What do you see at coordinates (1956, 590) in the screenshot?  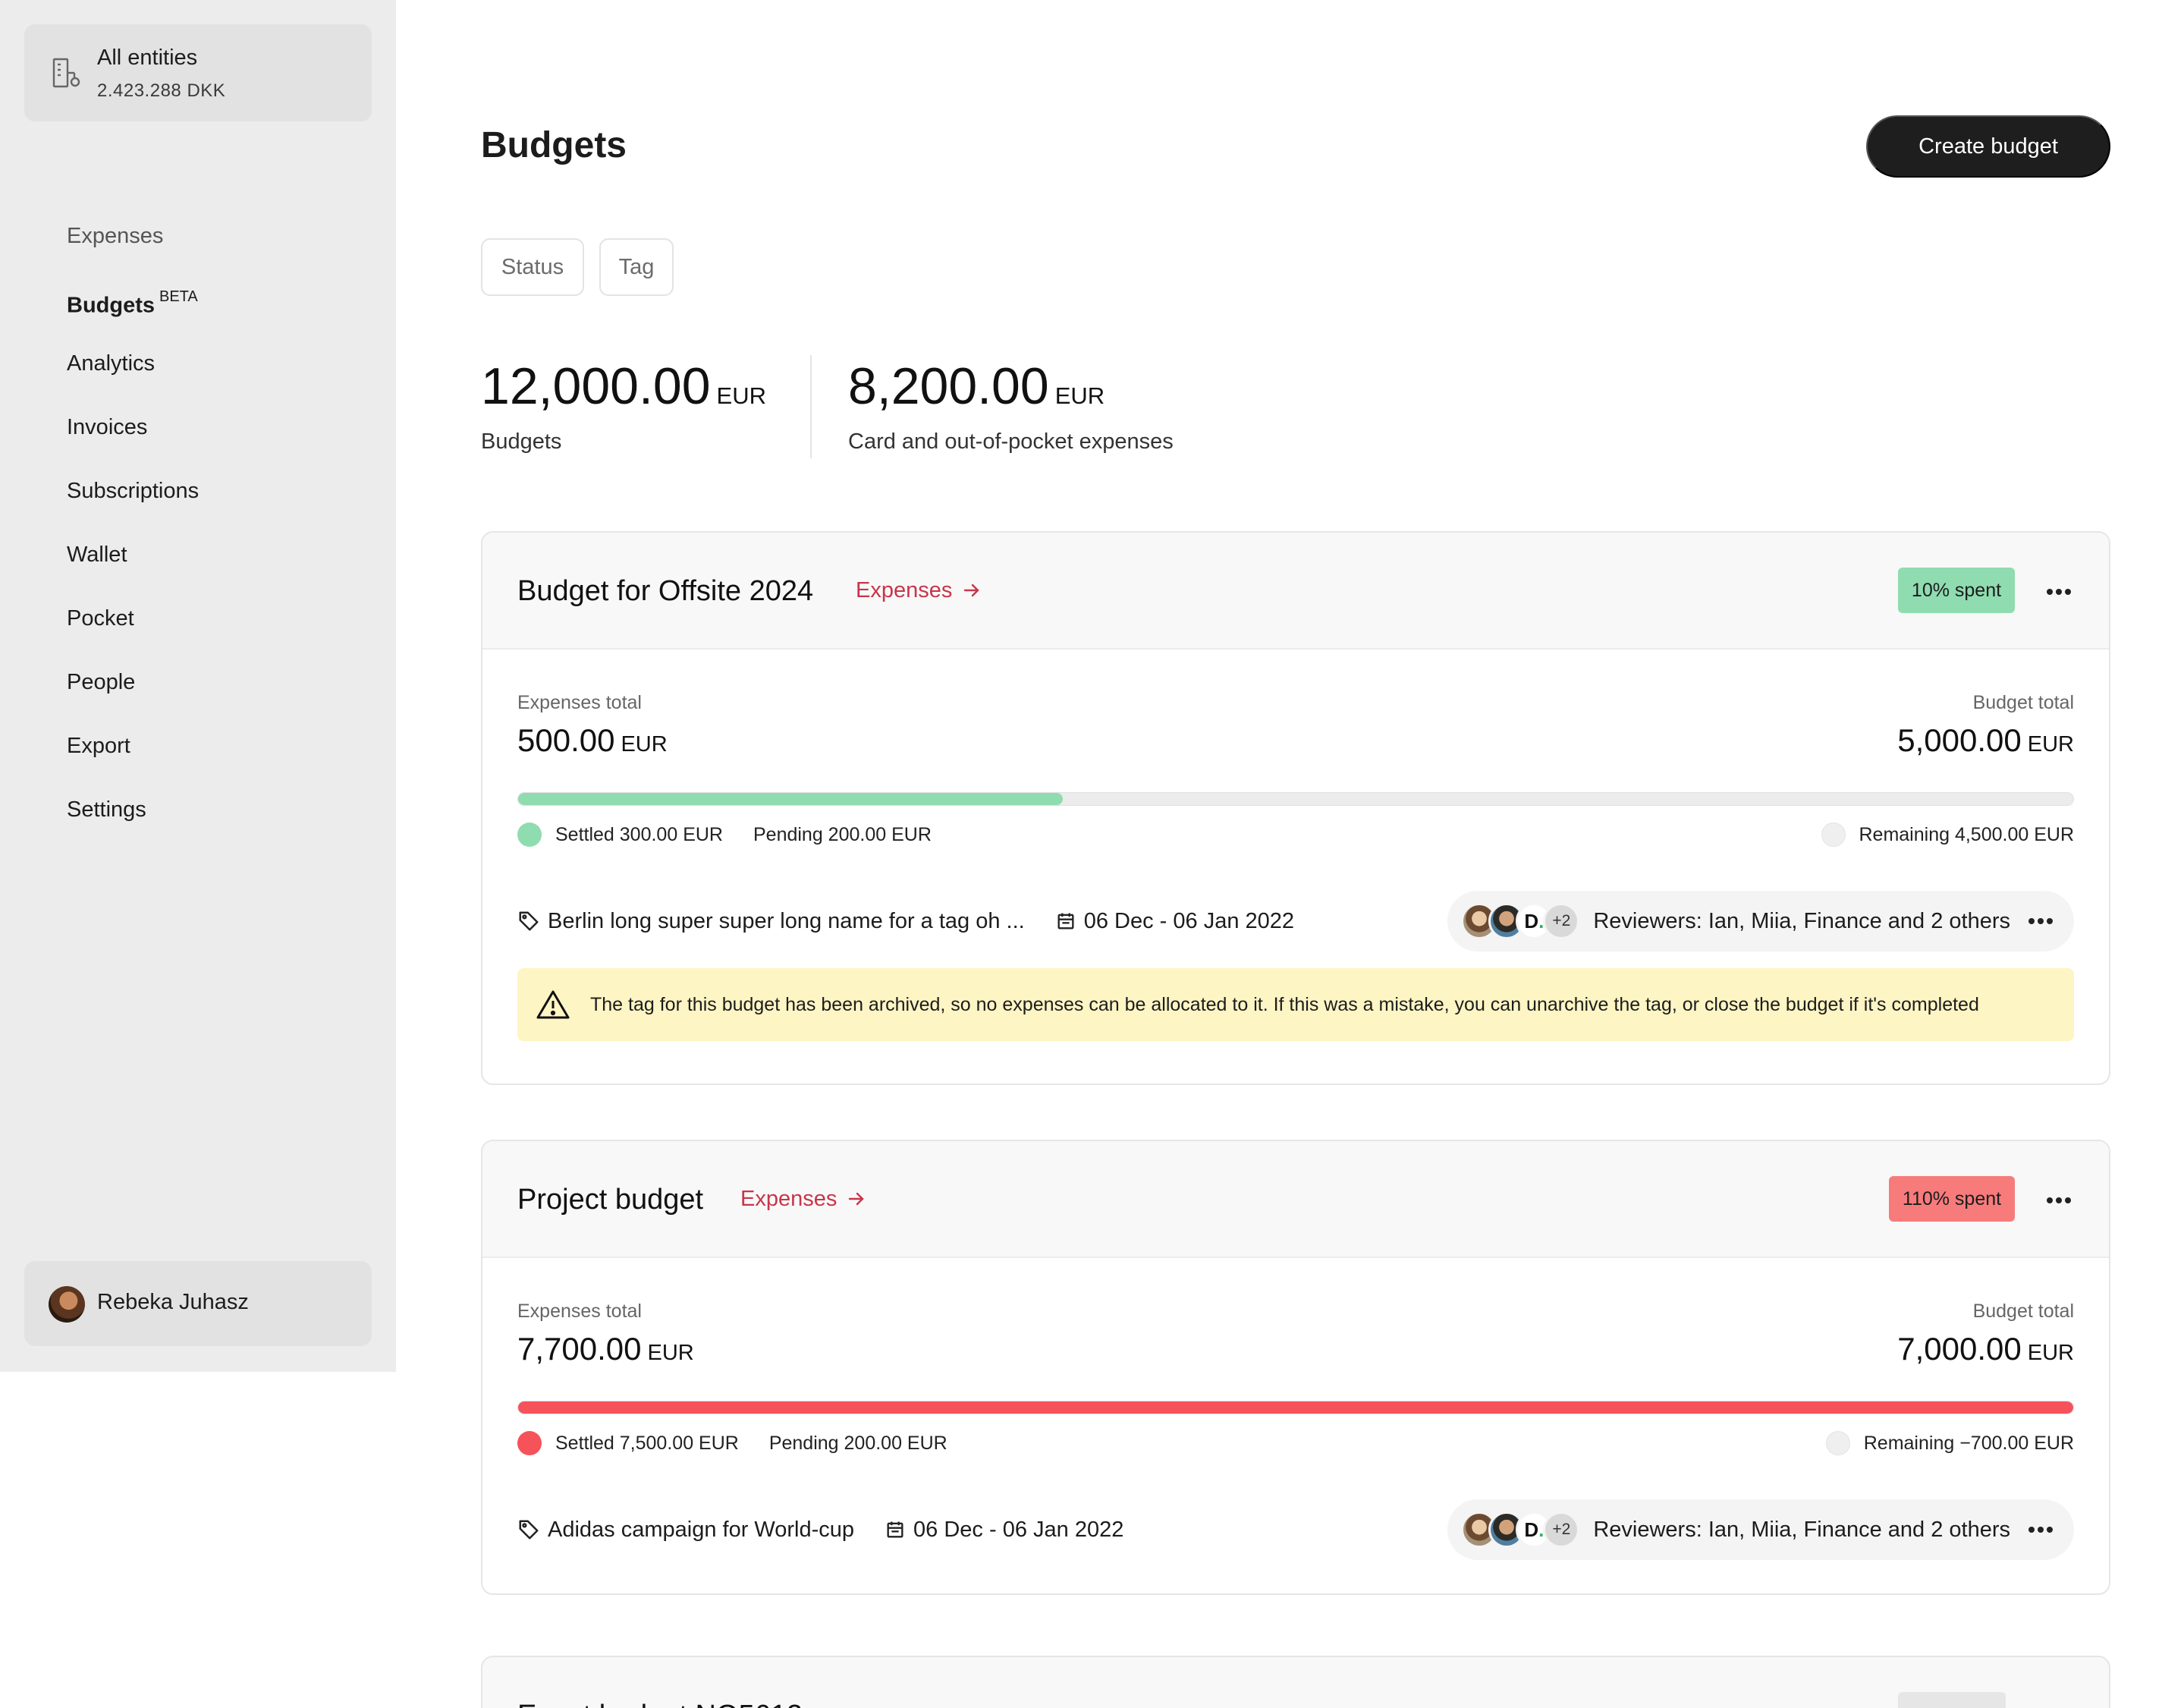 I see `spent-badge: 10% spent` at bounding box center [1956, 590].